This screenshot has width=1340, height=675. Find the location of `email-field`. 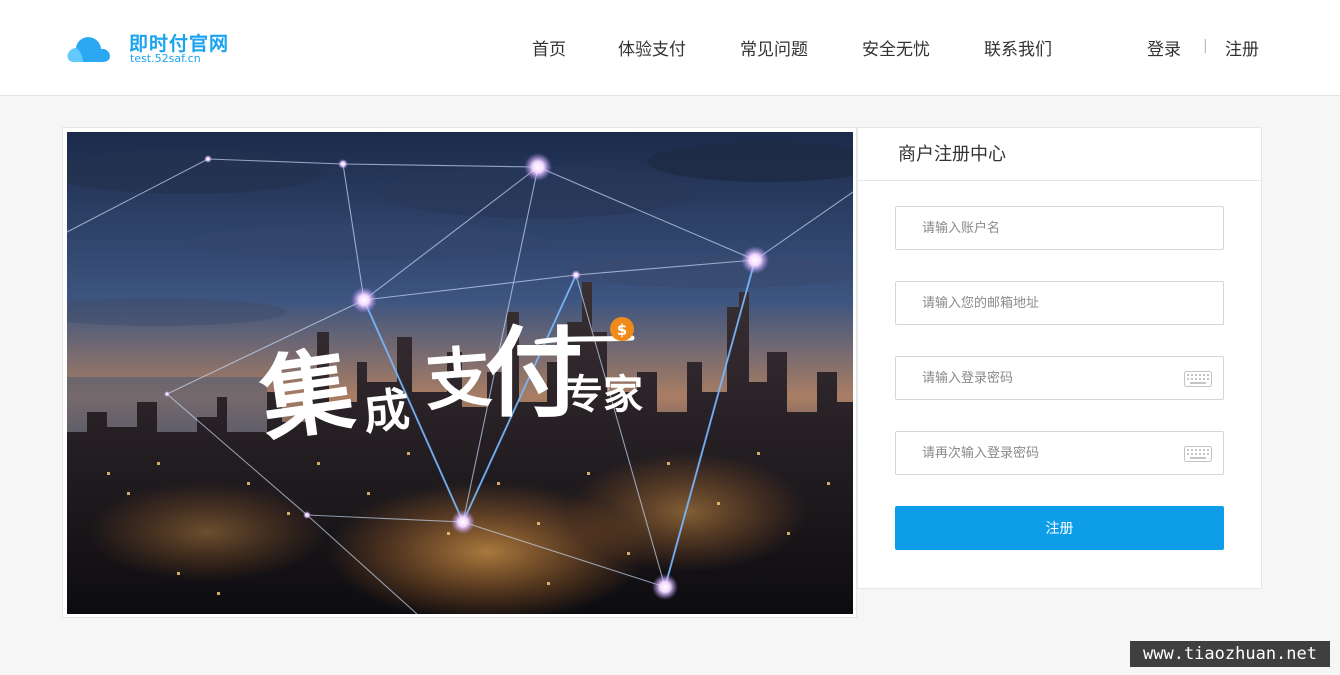

email-field is located at coordinates (1059, 303).